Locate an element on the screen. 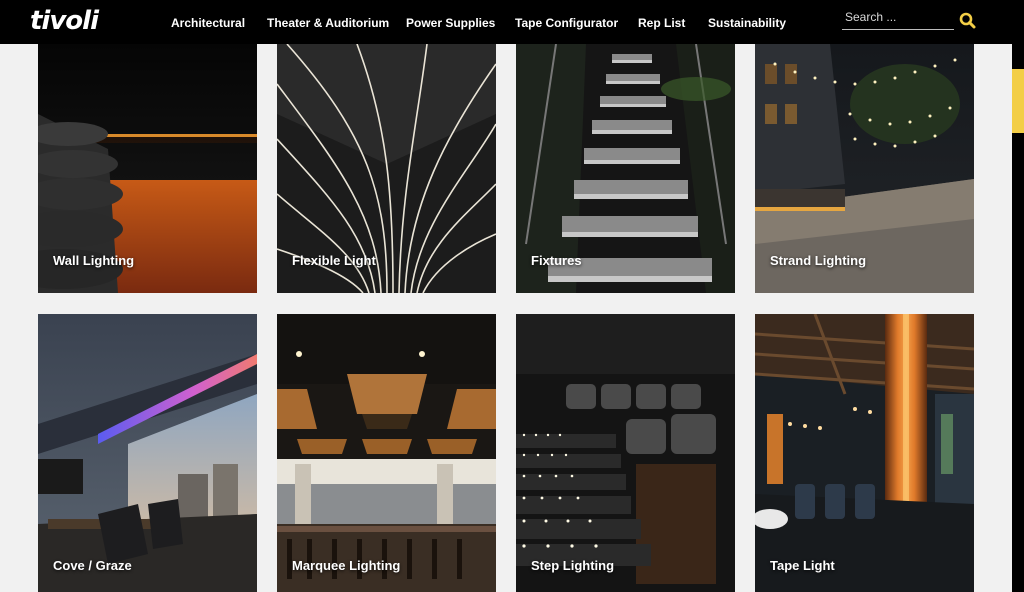  search-icon is located at coordinates (967, 20).